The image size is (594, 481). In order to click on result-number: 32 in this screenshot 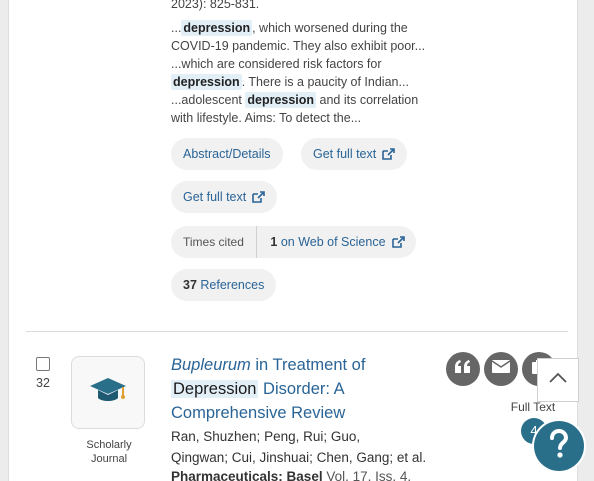, I will do `click(43, 383)`.